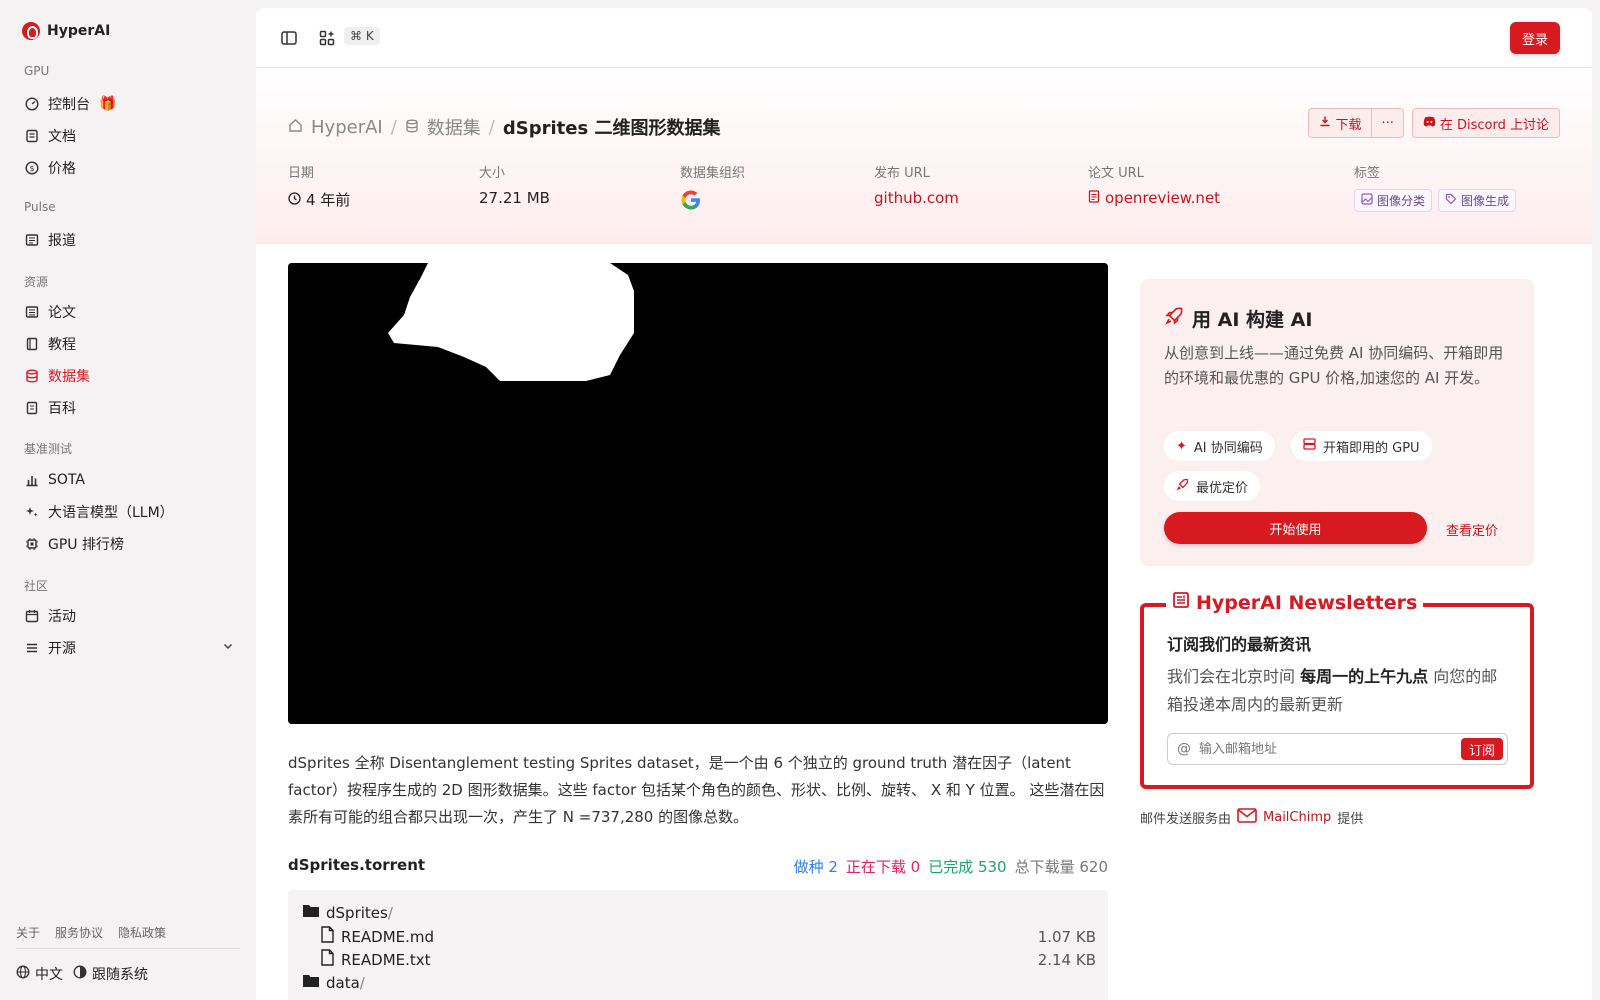  I want to click on footer-link-about: 关于, so click(28, 932).